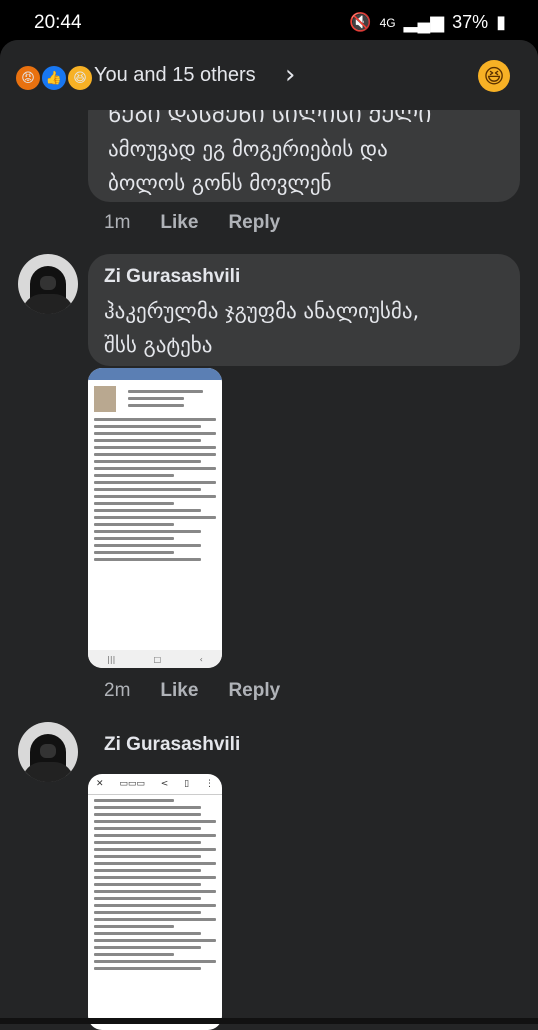 Image resolution: width=538 pixels, height=1030 pixels. What do you see at coordinates (501, 22) in the screenshot?
I see `battery-icon: ▮` at bounding box center [501, 22].